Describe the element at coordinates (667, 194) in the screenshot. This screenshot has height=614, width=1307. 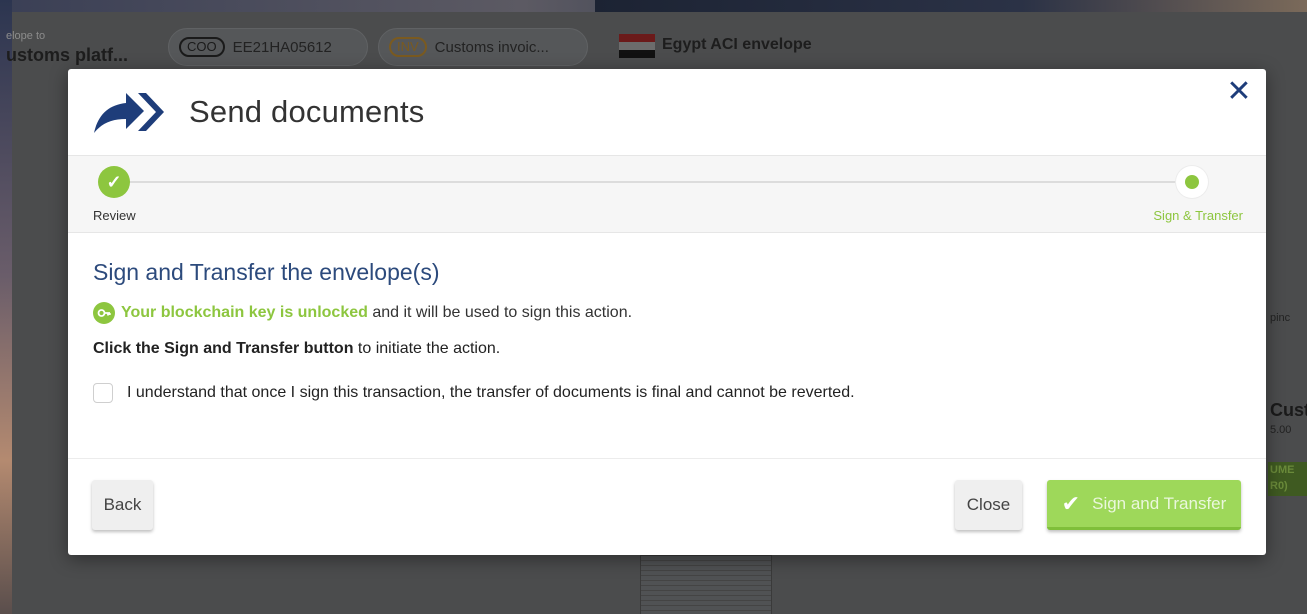
I see `progress-stepper: ✓ Review Sign & Transfer` at that location.